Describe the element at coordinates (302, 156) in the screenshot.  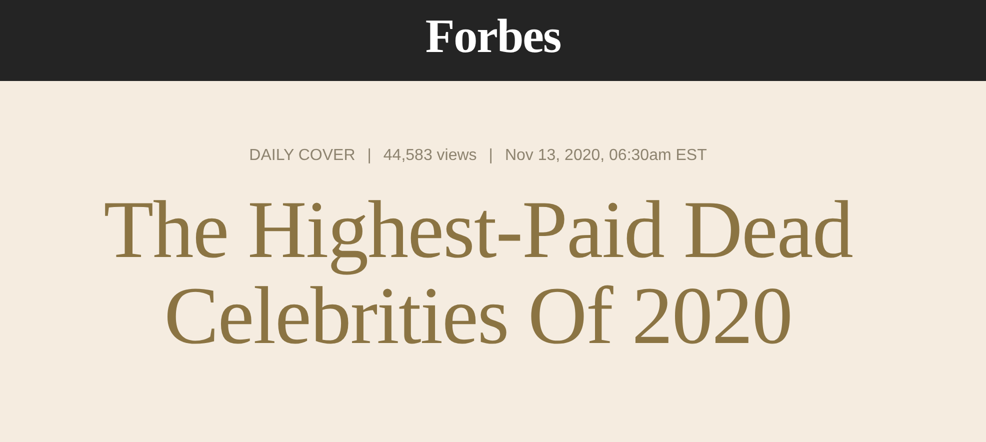
I see `meta-text: DAILY COVER` at that location.